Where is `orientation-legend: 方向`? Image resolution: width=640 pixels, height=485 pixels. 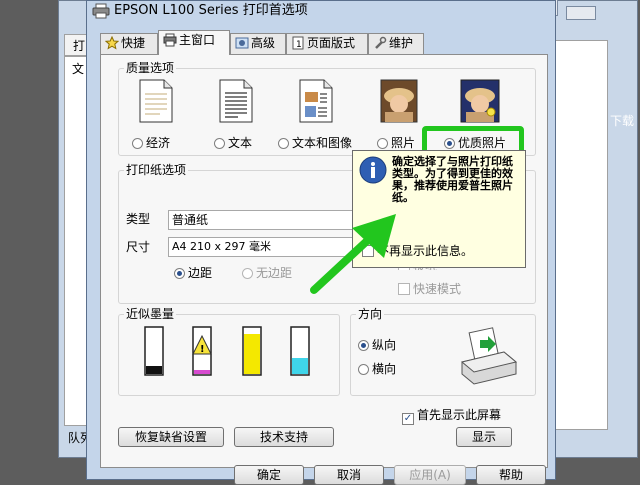 orientation-legend: 方向 is located at coordinates (370, 314).